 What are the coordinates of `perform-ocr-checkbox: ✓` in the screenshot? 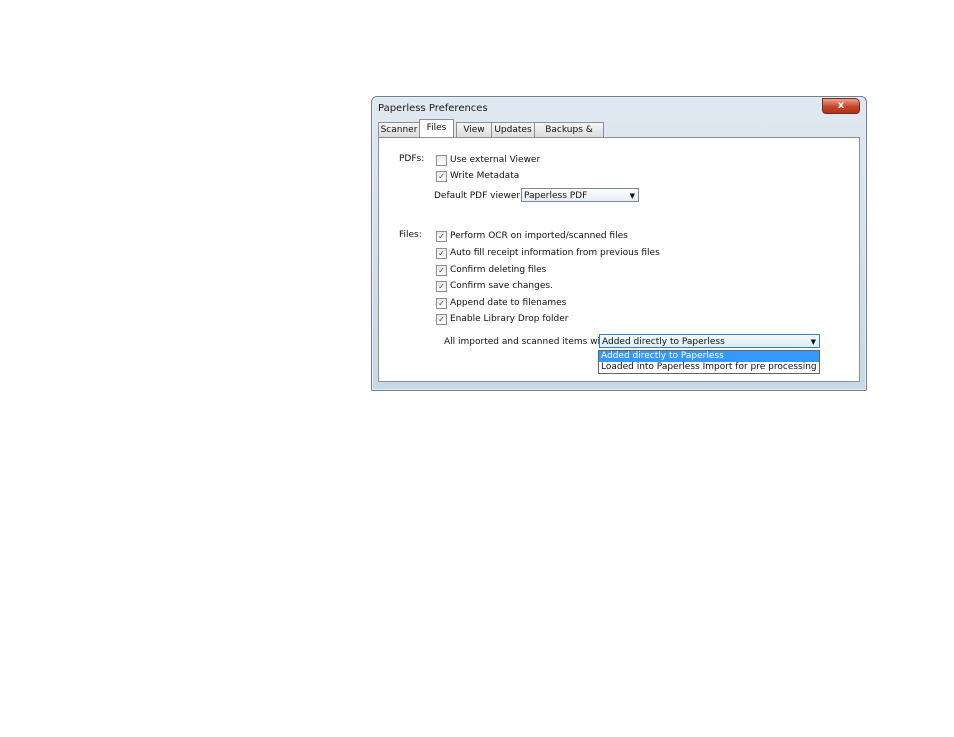 It's located at (441, 236).